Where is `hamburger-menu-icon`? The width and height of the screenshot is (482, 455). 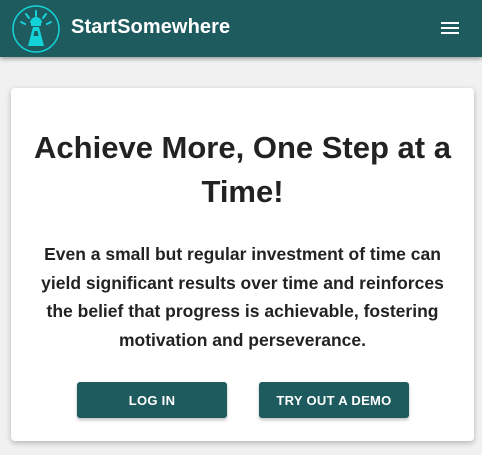 hamburger-menu-icon is located at coordinates (450, 28).